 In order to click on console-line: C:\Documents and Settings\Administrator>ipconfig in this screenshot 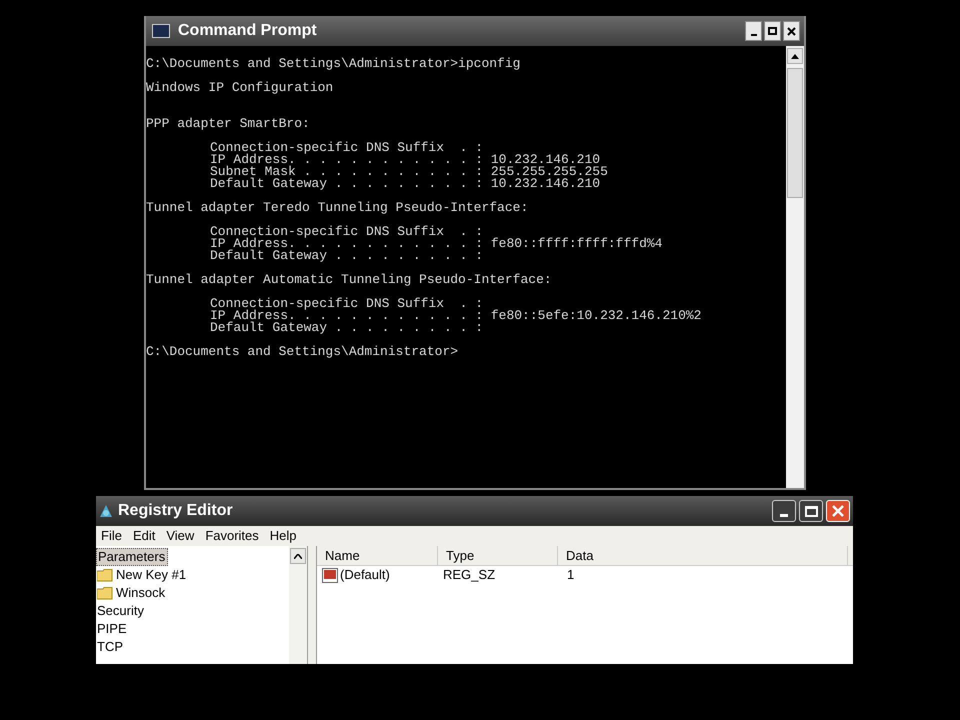, I will do `click(333, 64)`.